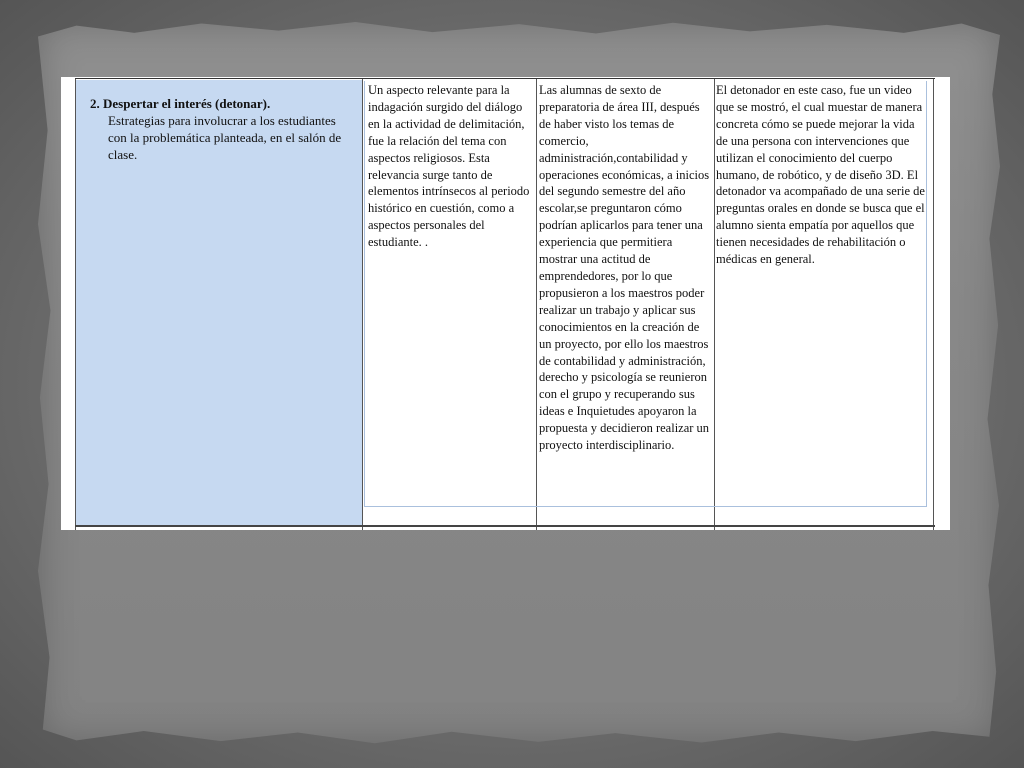 This screenshot has height=768, width=1024. I want to click on inner-box-left, so click(364, 294).